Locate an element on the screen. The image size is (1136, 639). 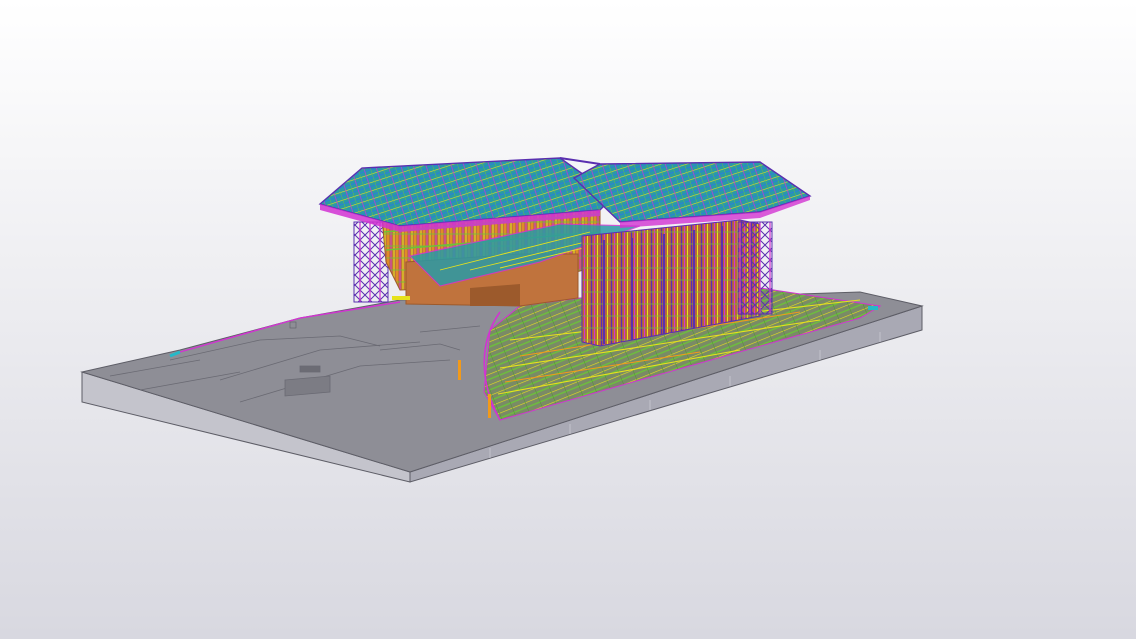
right-truss-tower is located at coordinates (755, 268).